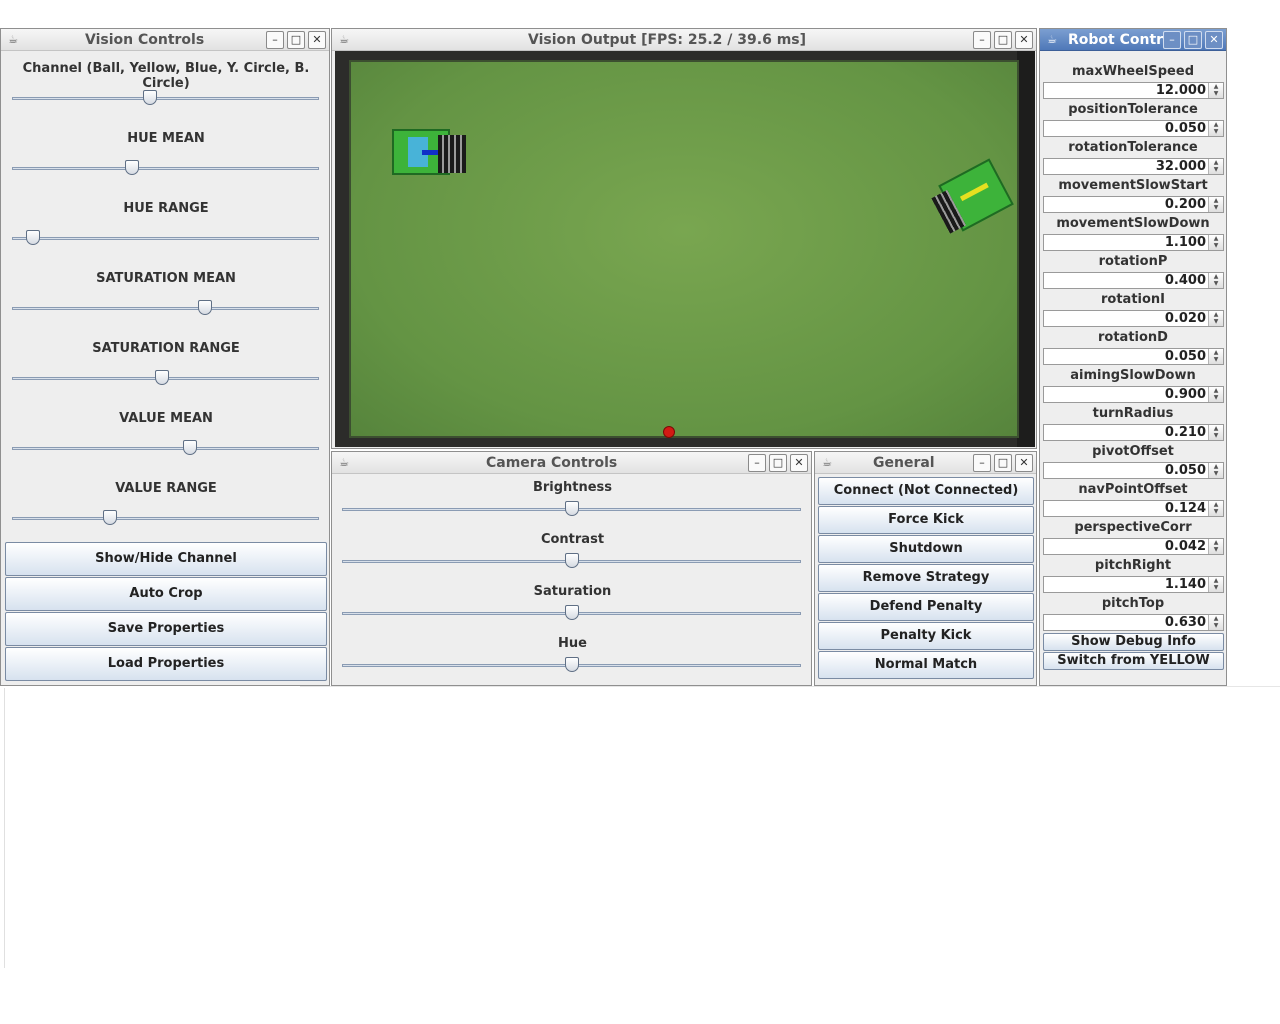 This screenshot has height=1024, width=1280. What do you see at coordinates (1133, 546) in the screenshot?
I see `spinner-perspective-corr: 0.042 ▲ ▼` at bounding box center [1133, 546].